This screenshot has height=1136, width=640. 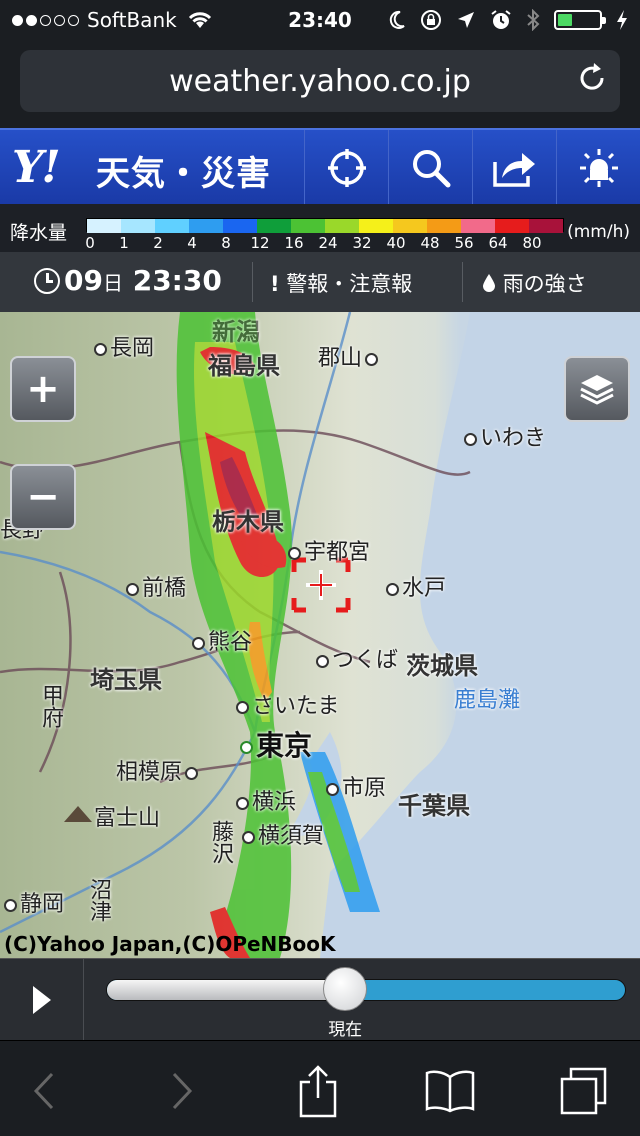 What do you see at coordinates (349, 356) in the screenshot?
I see `place-koriyama: 郡山` at bounding box center [349, 356].